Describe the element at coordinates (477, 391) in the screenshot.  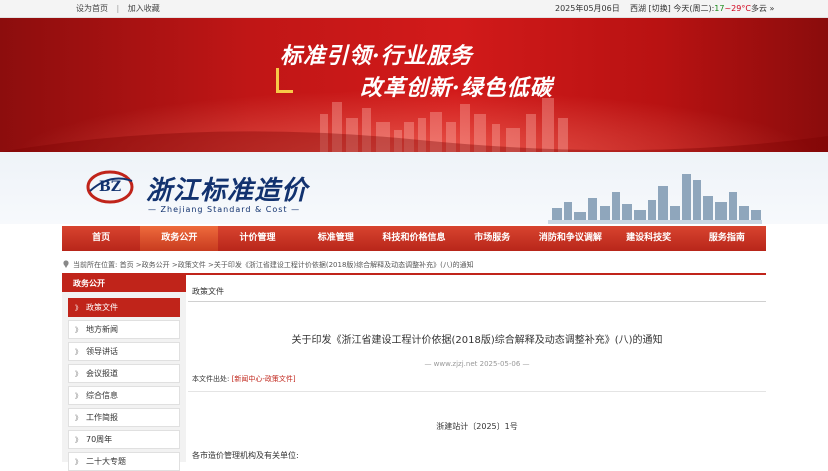
I see `article-divider` at that location.